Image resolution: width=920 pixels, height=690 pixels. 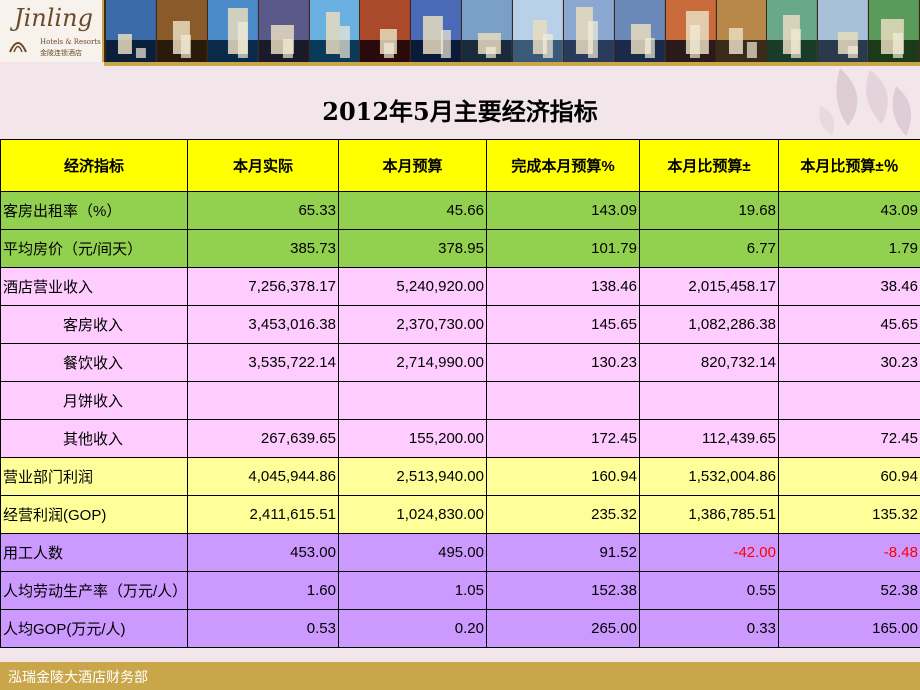 What do you see at coordinates (263, 476) in the screenshot?
I see `table-cell: 4,045,944.86` at bounding box center [263, 476].